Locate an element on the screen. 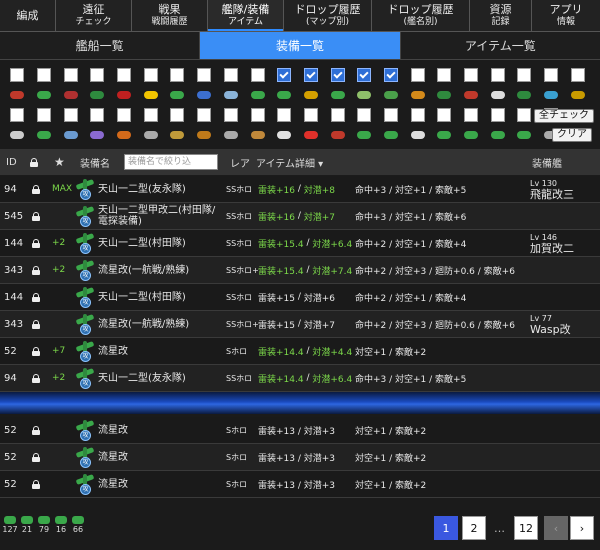  header-detail-dropdown: アイテム詳細 ▾ is located at coordinates (289, 162).